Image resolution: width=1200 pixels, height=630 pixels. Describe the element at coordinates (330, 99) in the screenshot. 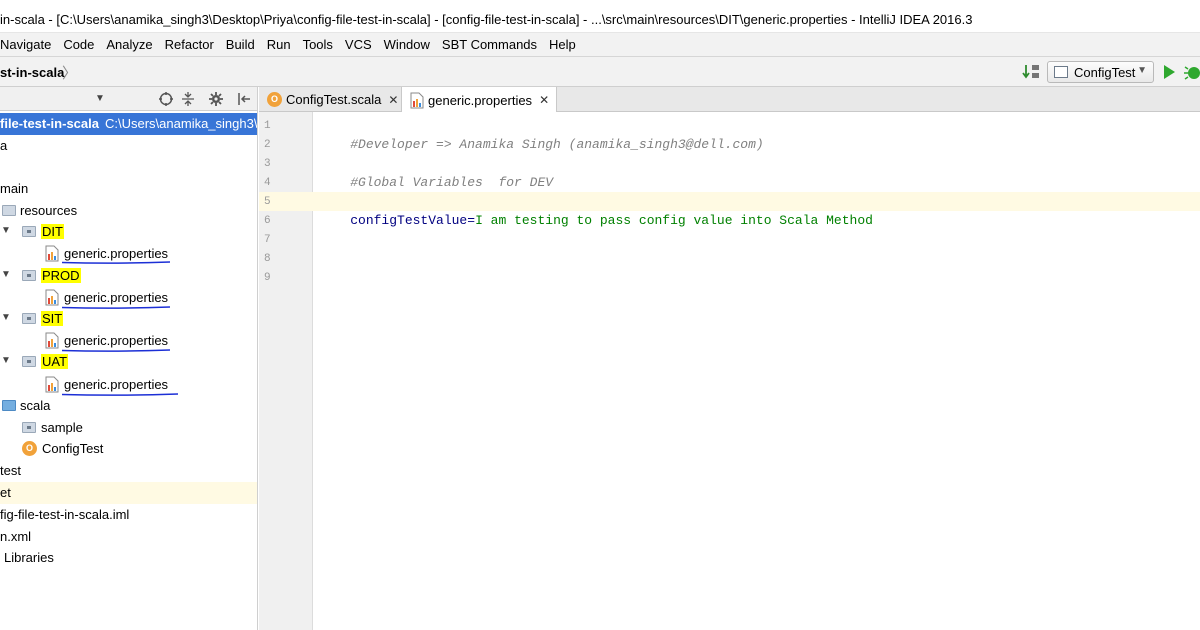

I see `tab-configtest-scala: O ConfigTest.scala ✕` at that location.